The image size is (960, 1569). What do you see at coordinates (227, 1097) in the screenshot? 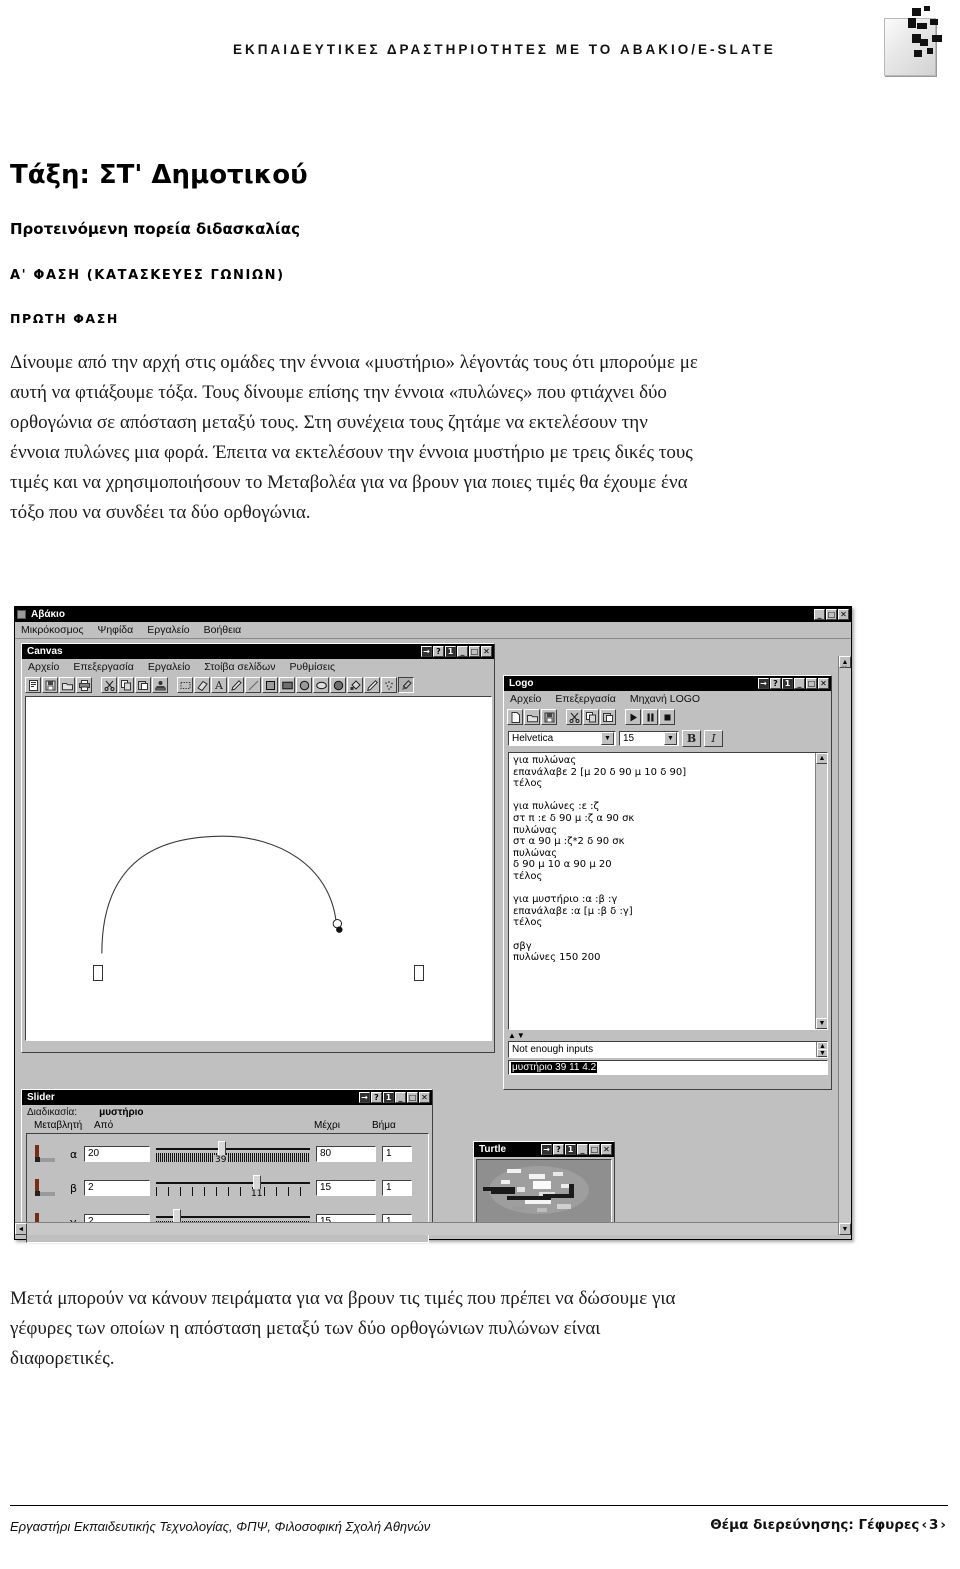
I see `slider-titlebar: Slider → ? 1 _ □ ✕` at bounding box center [227, 1097].